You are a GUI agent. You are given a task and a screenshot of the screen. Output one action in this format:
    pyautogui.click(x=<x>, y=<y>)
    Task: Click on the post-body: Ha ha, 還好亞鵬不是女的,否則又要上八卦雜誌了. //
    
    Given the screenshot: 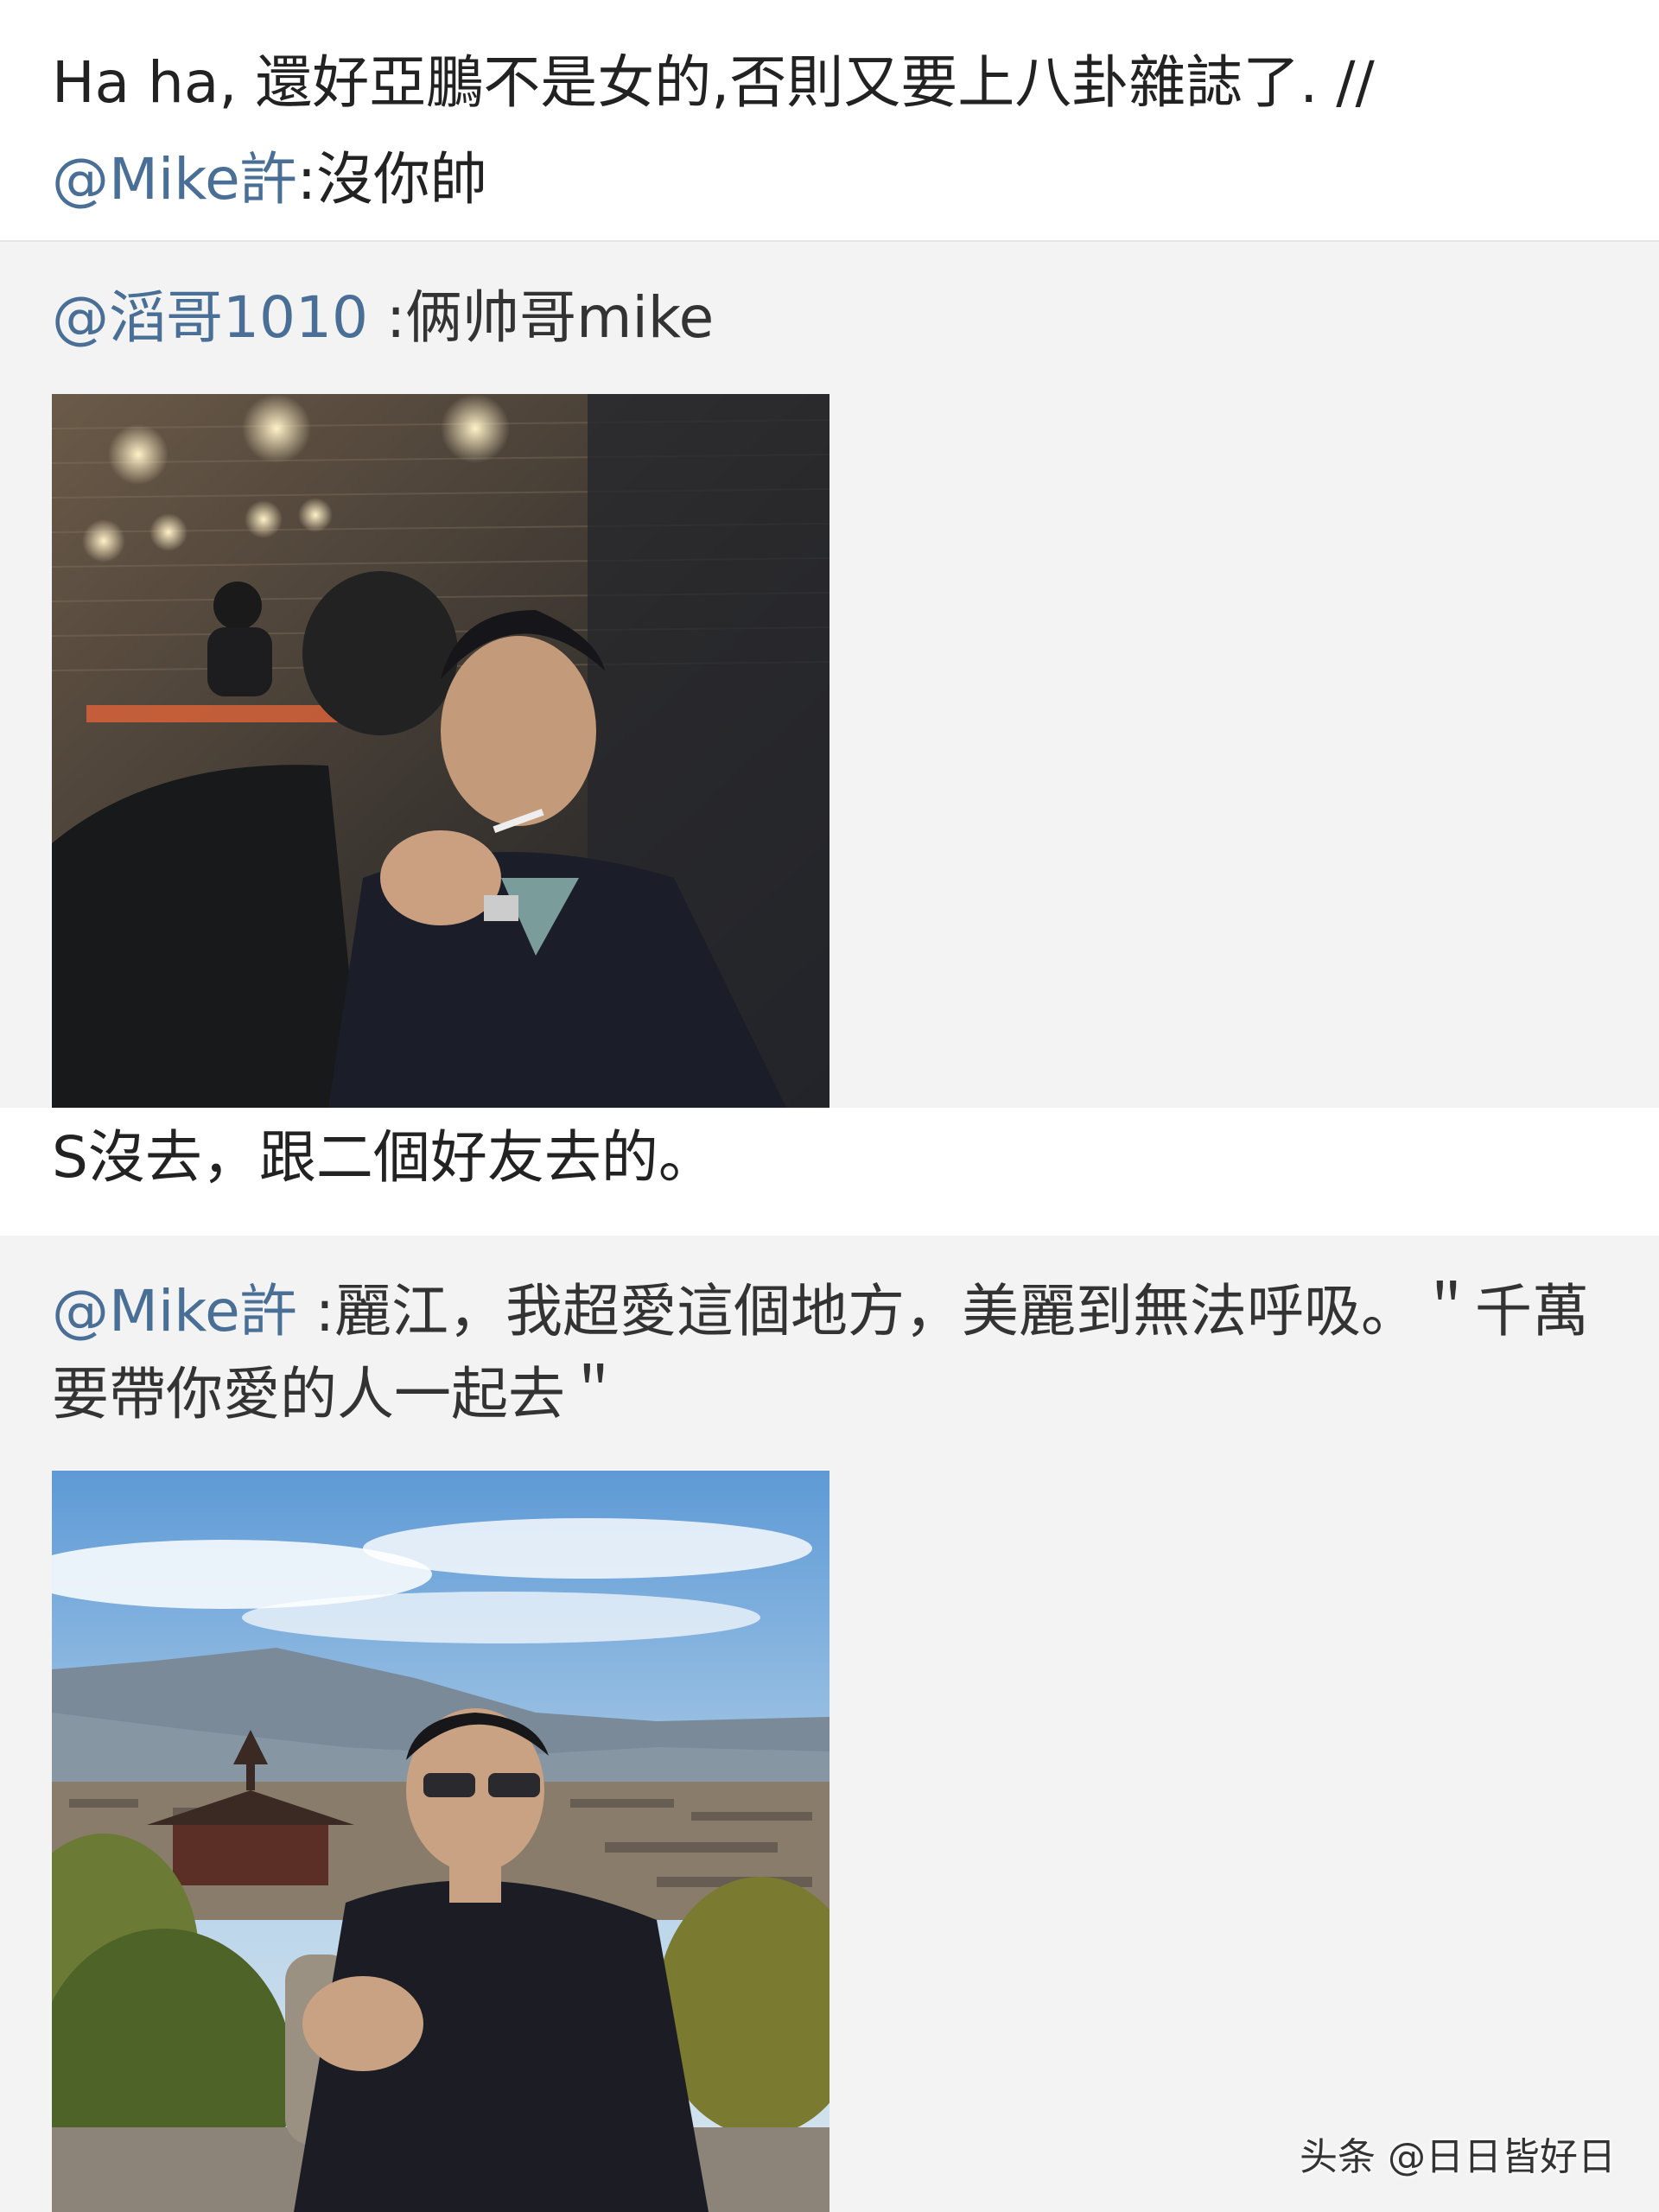 What is the action you would take?
    pyautogui.click(x=713, y=82)
    